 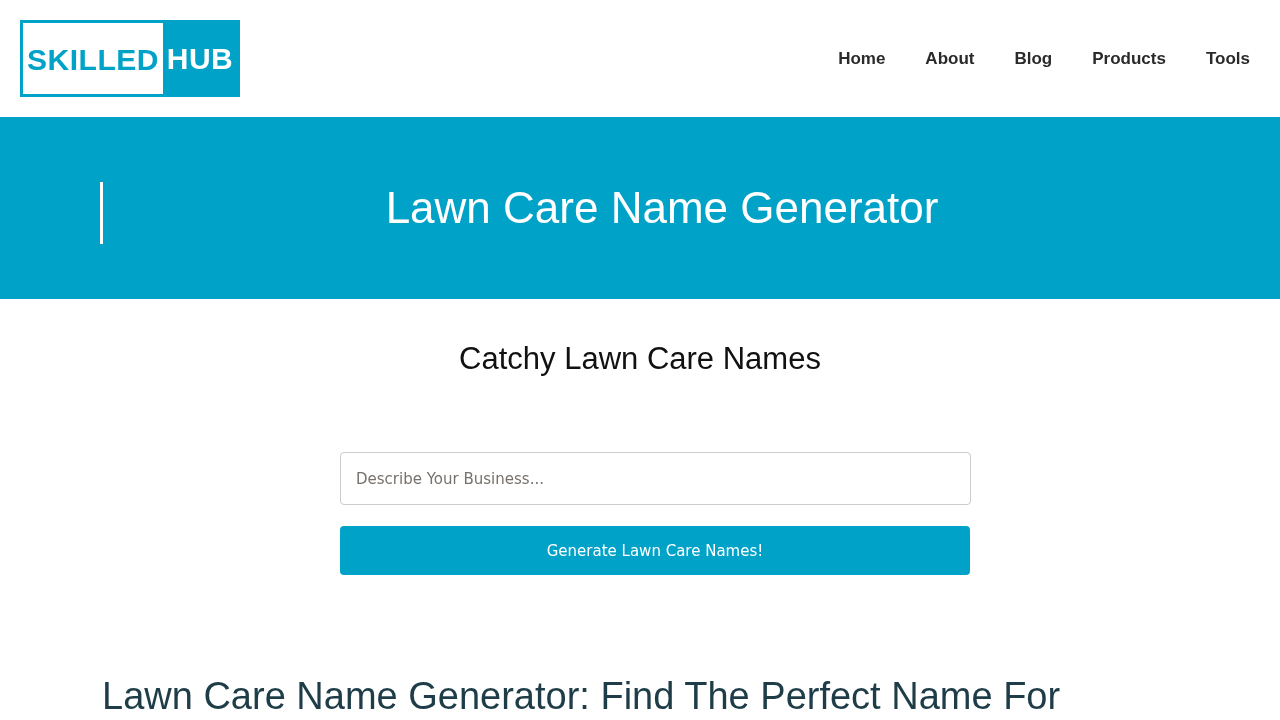 What do you see at coordinates (101, 213) in the screenshot?
I see `divider-line` at bounding box center [101, 213].